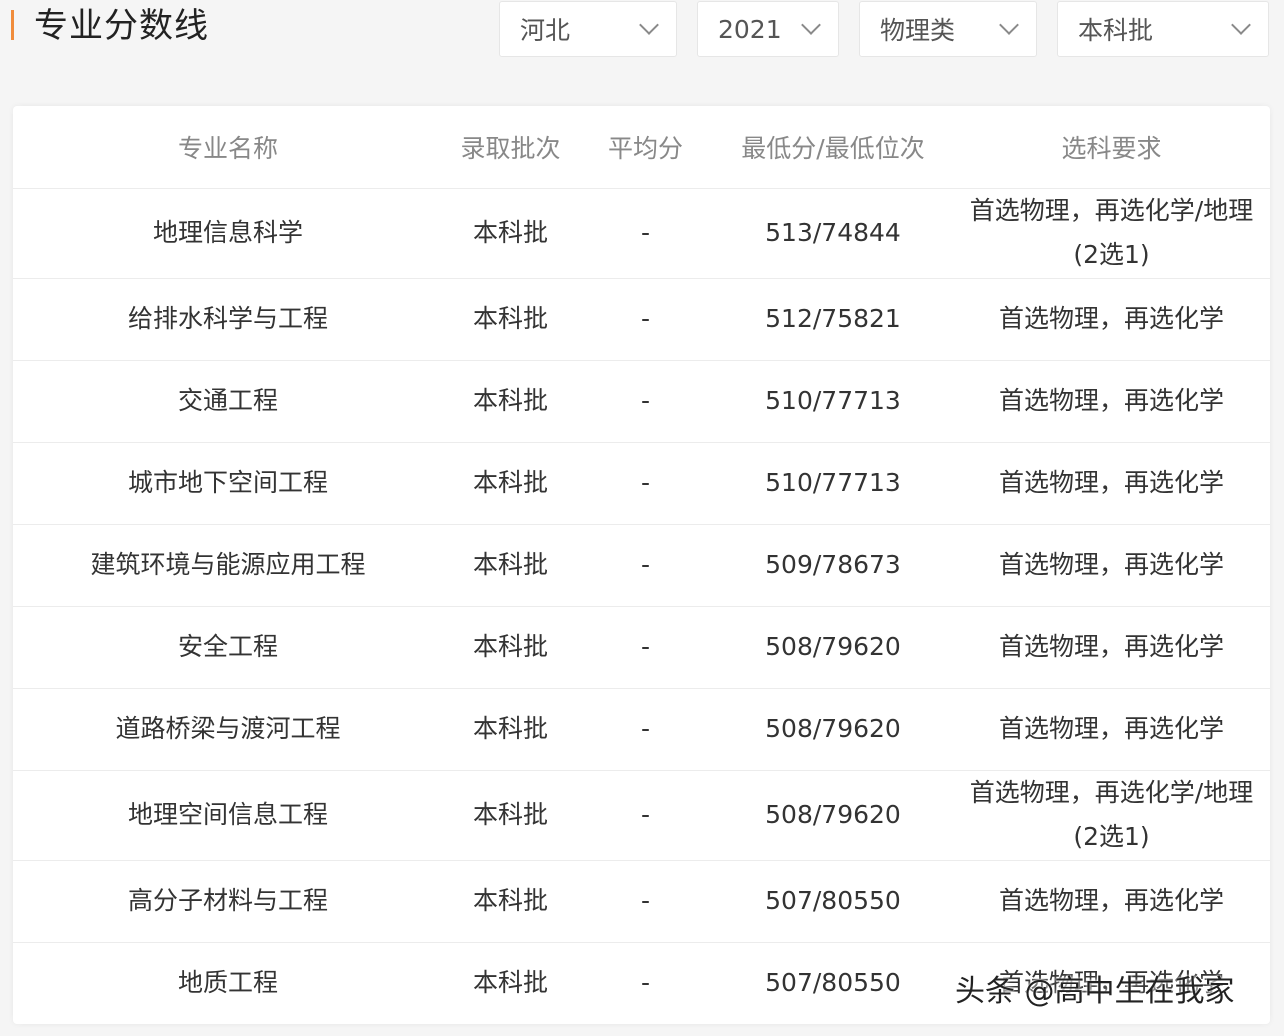  What do you see at coordinates (1163, 29) in the screenshot?
I see `batch-dropdown: 本科批` at bounding box center [1163, 29].